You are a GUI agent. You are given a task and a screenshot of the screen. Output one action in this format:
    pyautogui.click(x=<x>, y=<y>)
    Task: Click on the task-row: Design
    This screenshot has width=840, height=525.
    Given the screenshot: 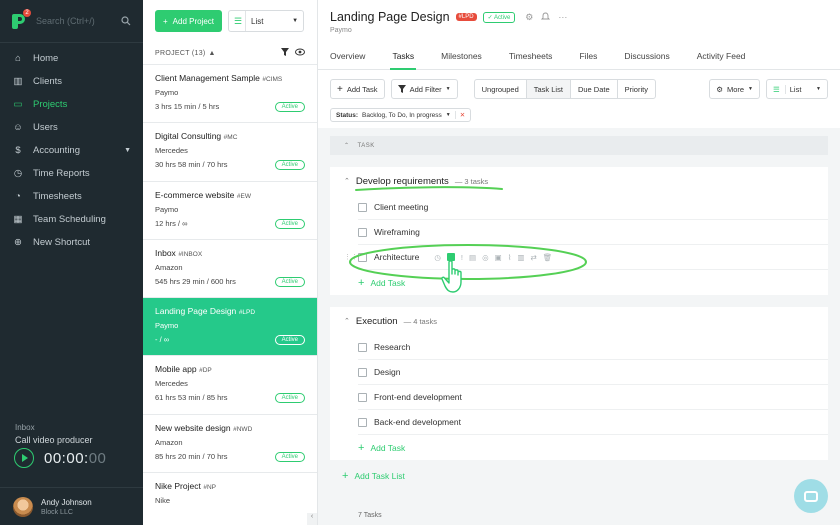 What is the action you would take?
    pyautogui.click(x=593, y=372)
    